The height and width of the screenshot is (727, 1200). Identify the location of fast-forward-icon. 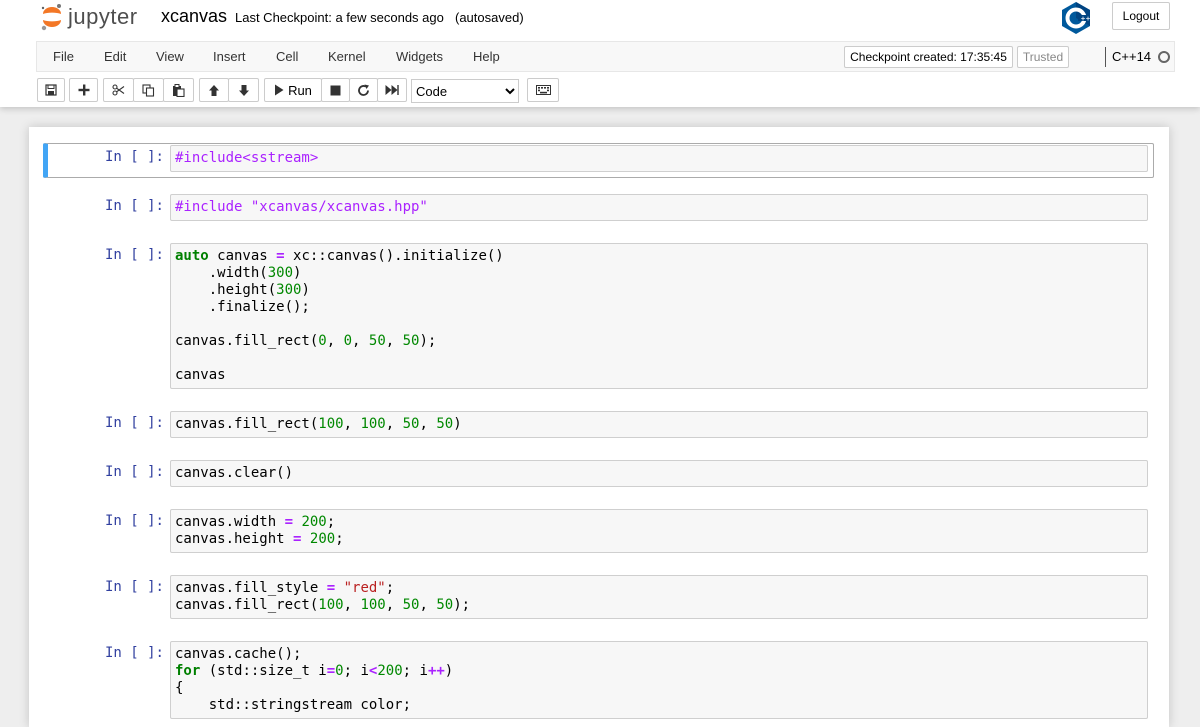
(392, 90).